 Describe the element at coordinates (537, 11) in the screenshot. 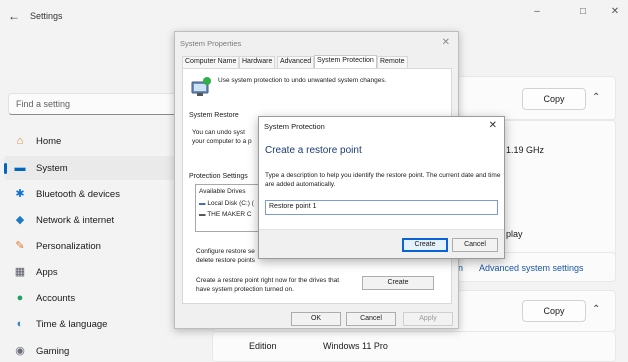

I see `minimize-icon: –` at that location.